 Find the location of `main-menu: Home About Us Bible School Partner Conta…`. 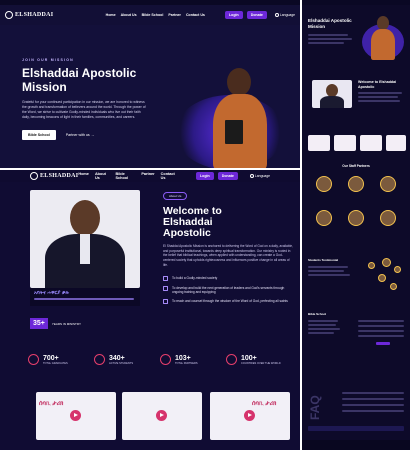

main-menu: Home About Us Bible School Partner Conta… is located at coordinates (128, 176).